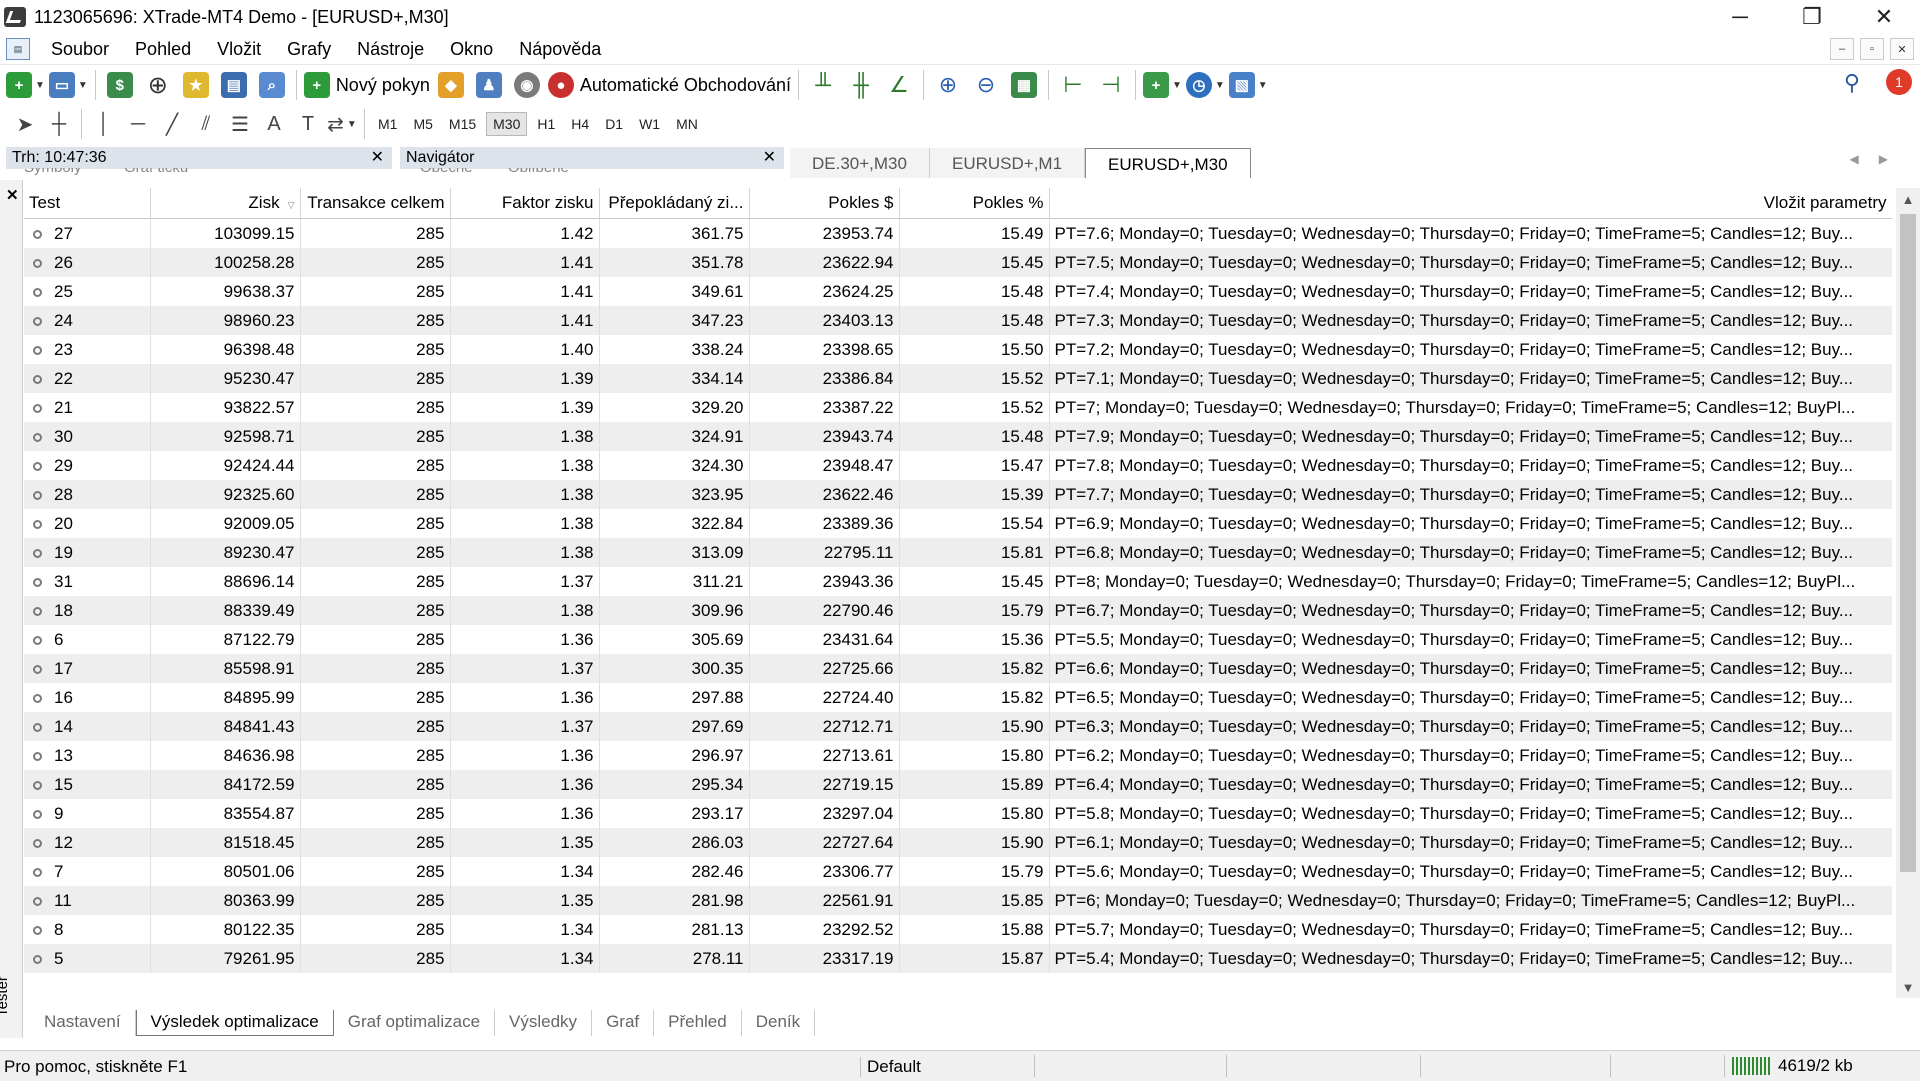  I want to click on line-chart-button: ∠, so click(899, 85).